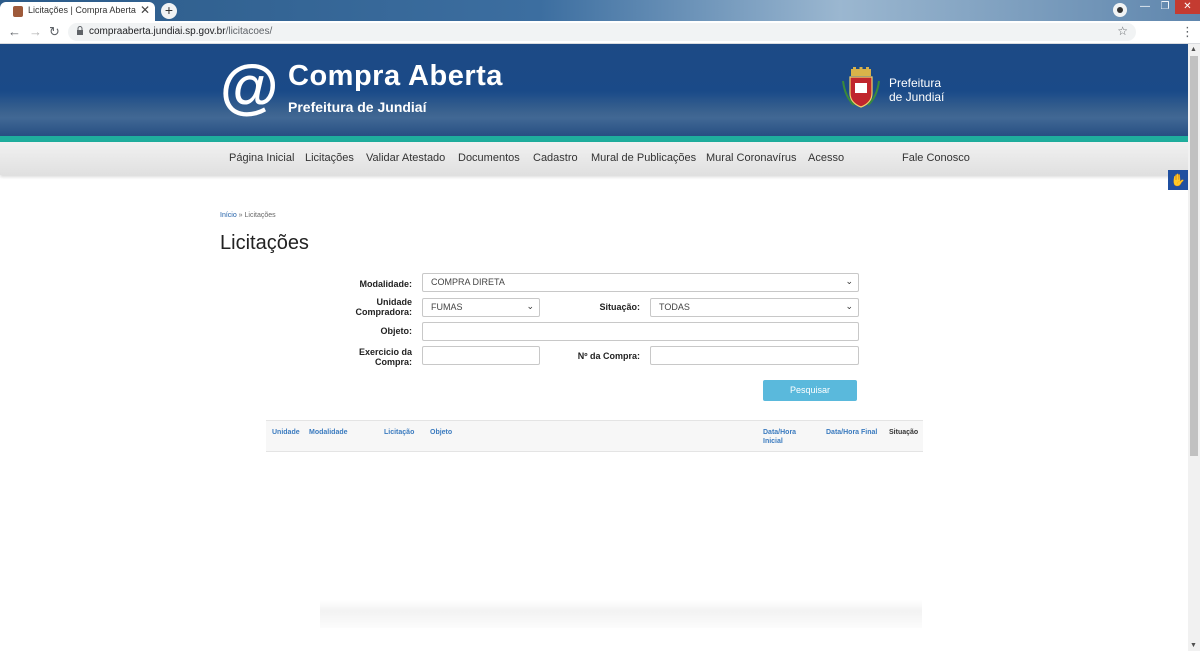  Describe the element at coordinates (1165, 7) in the screenshot. I see `maximize-icon: ❐` at that location.